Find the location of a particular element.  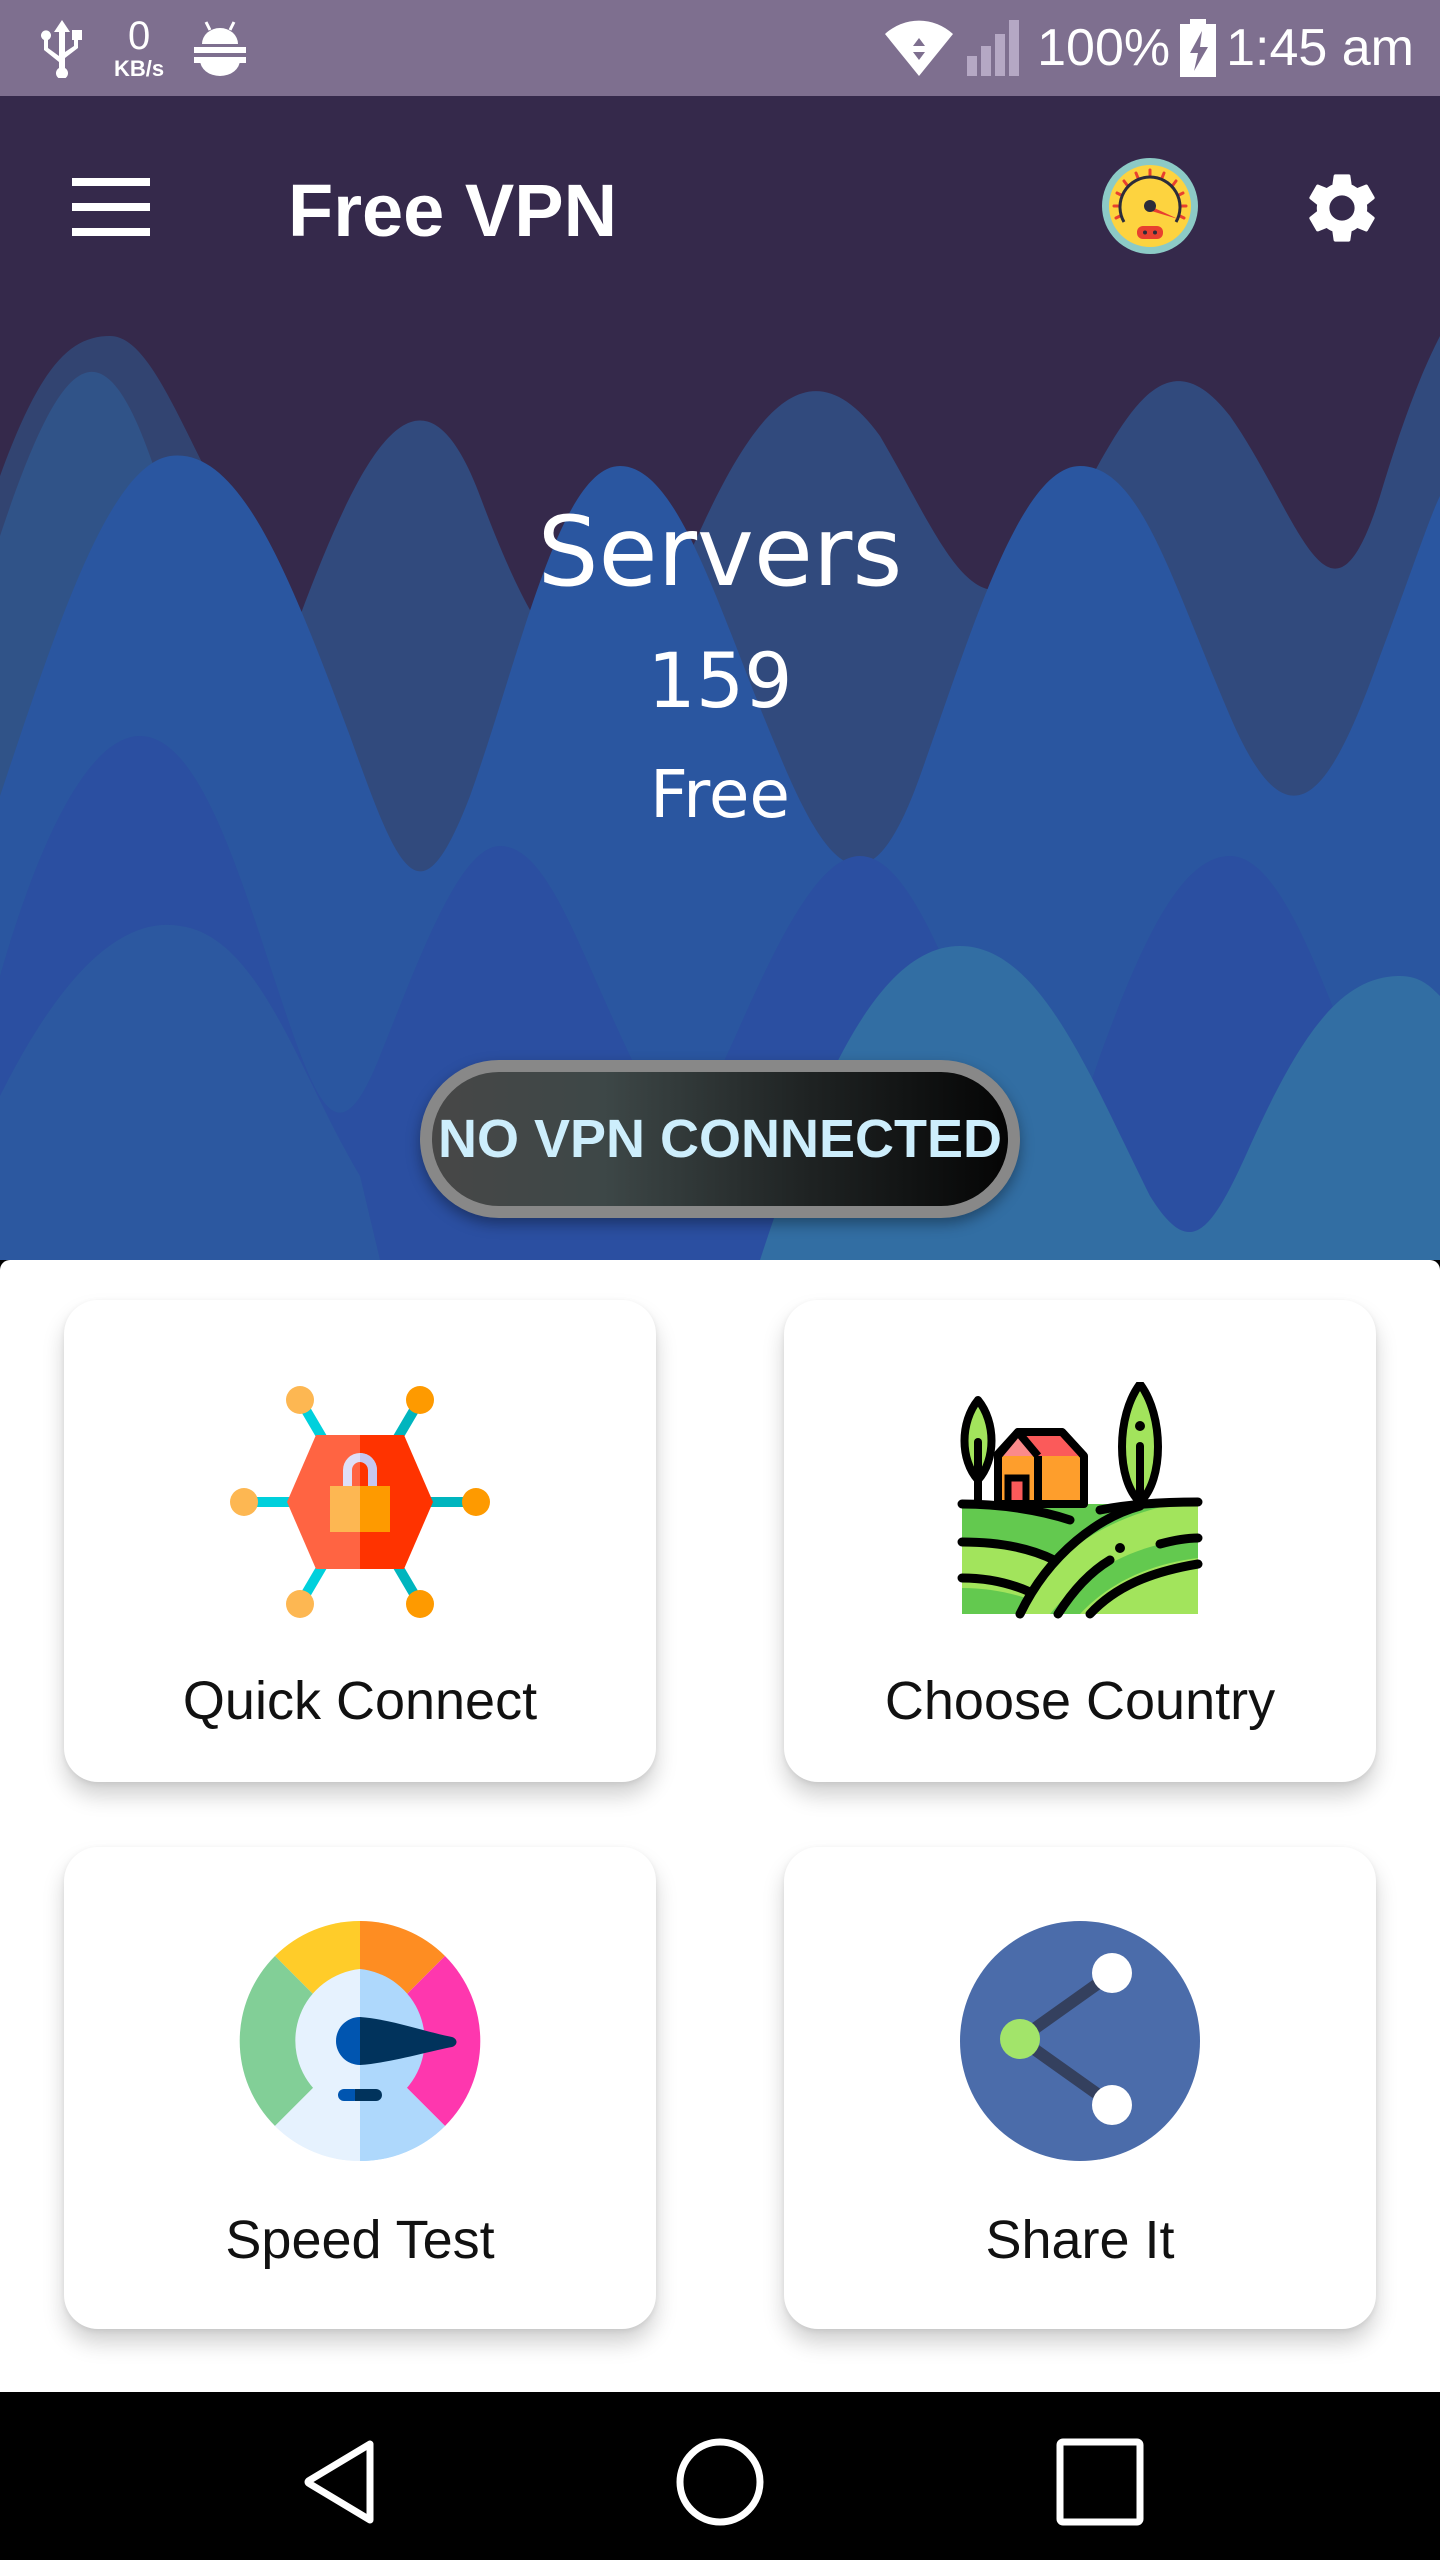

connection-status-pill: NO VPN CONNECTED is located at coordinates (720, 1139).